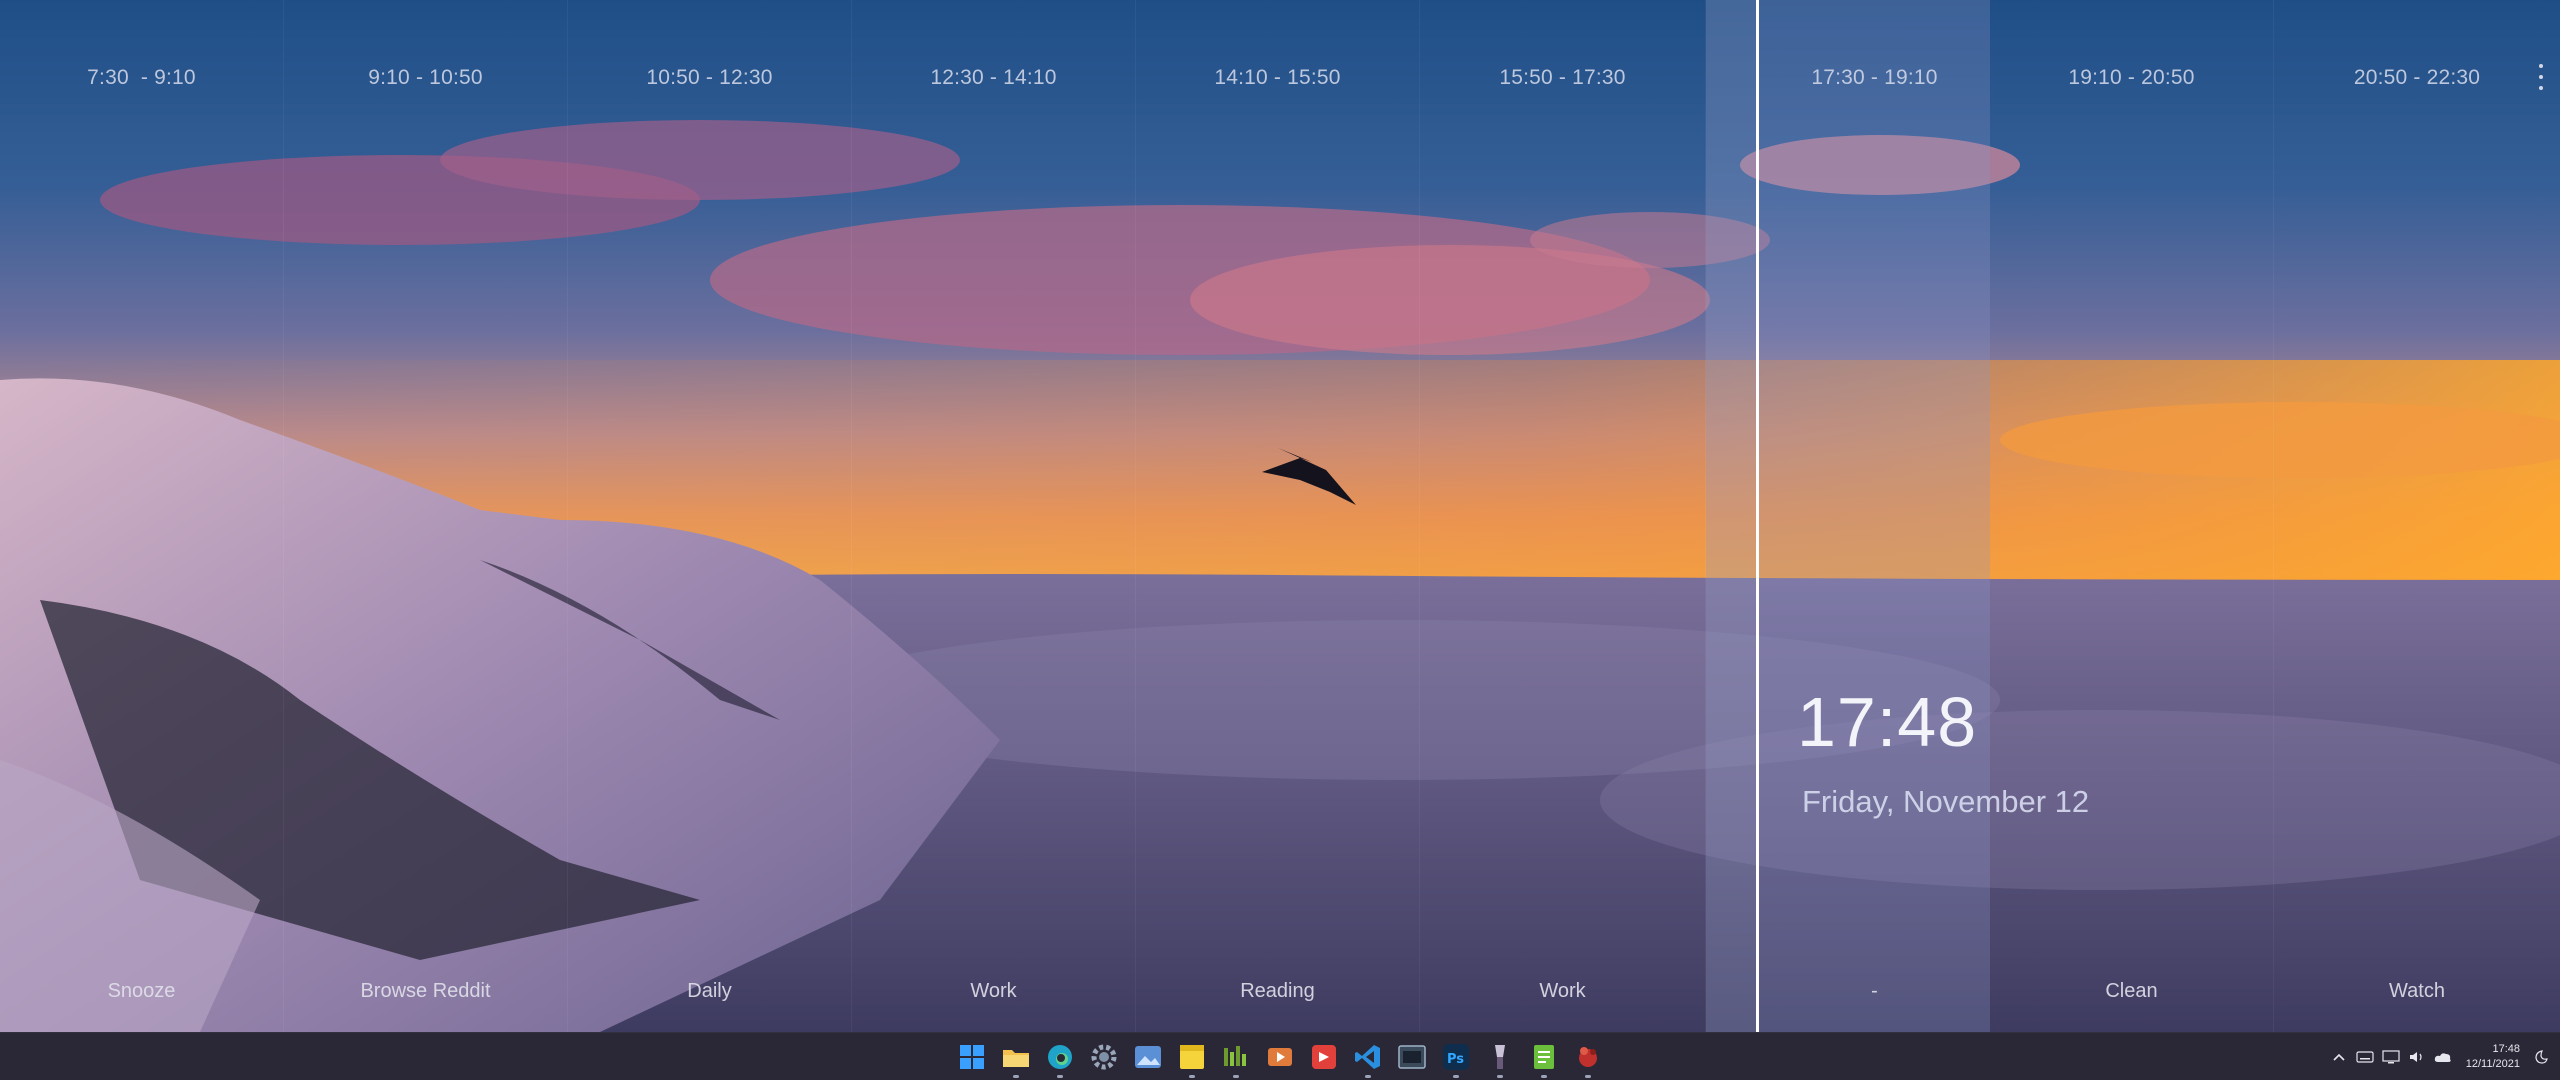 The image size is (2560, 1080). I want to click on taskbar-time: 17:48, so click(2506, 1049).